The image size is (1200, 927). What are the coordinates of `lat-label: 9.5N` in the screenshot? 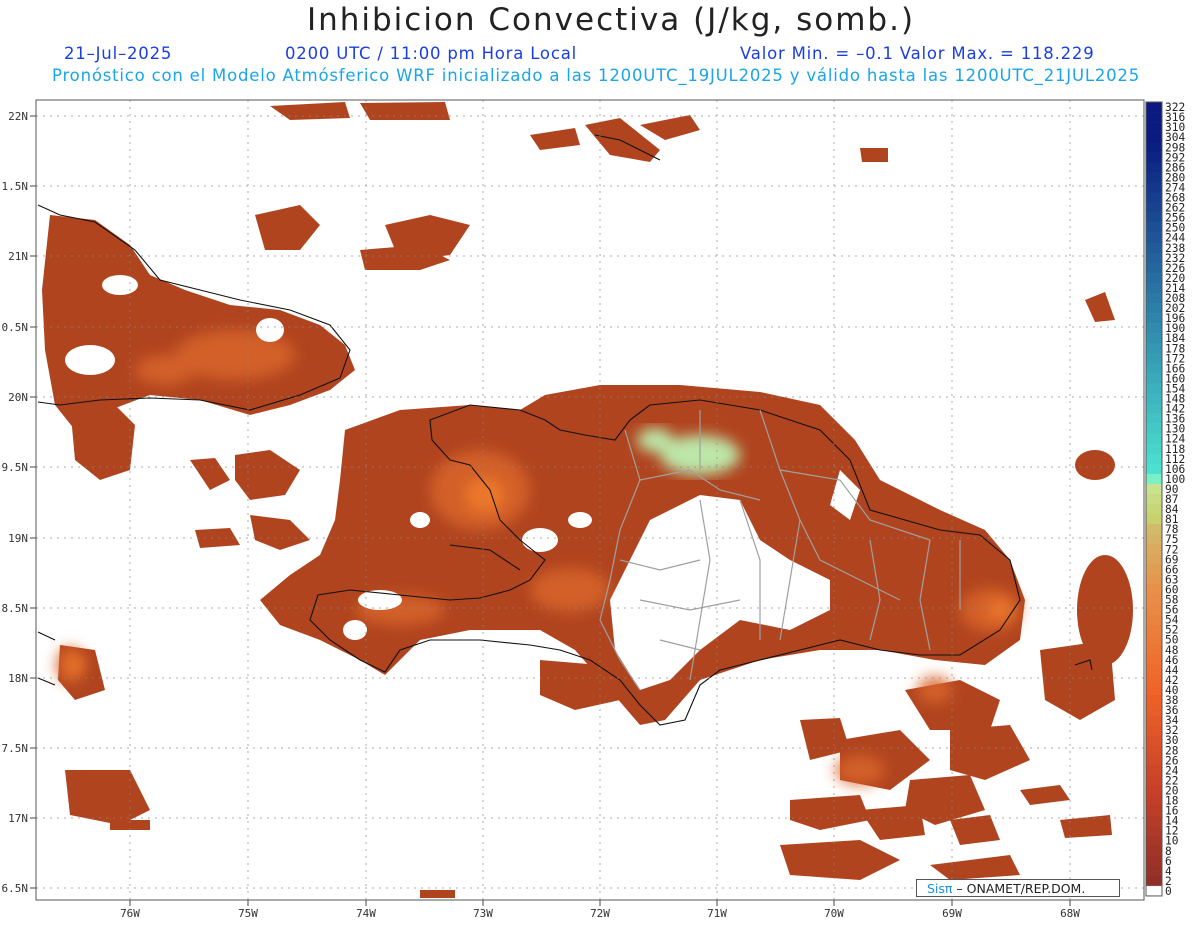 It's located at (15, 467).